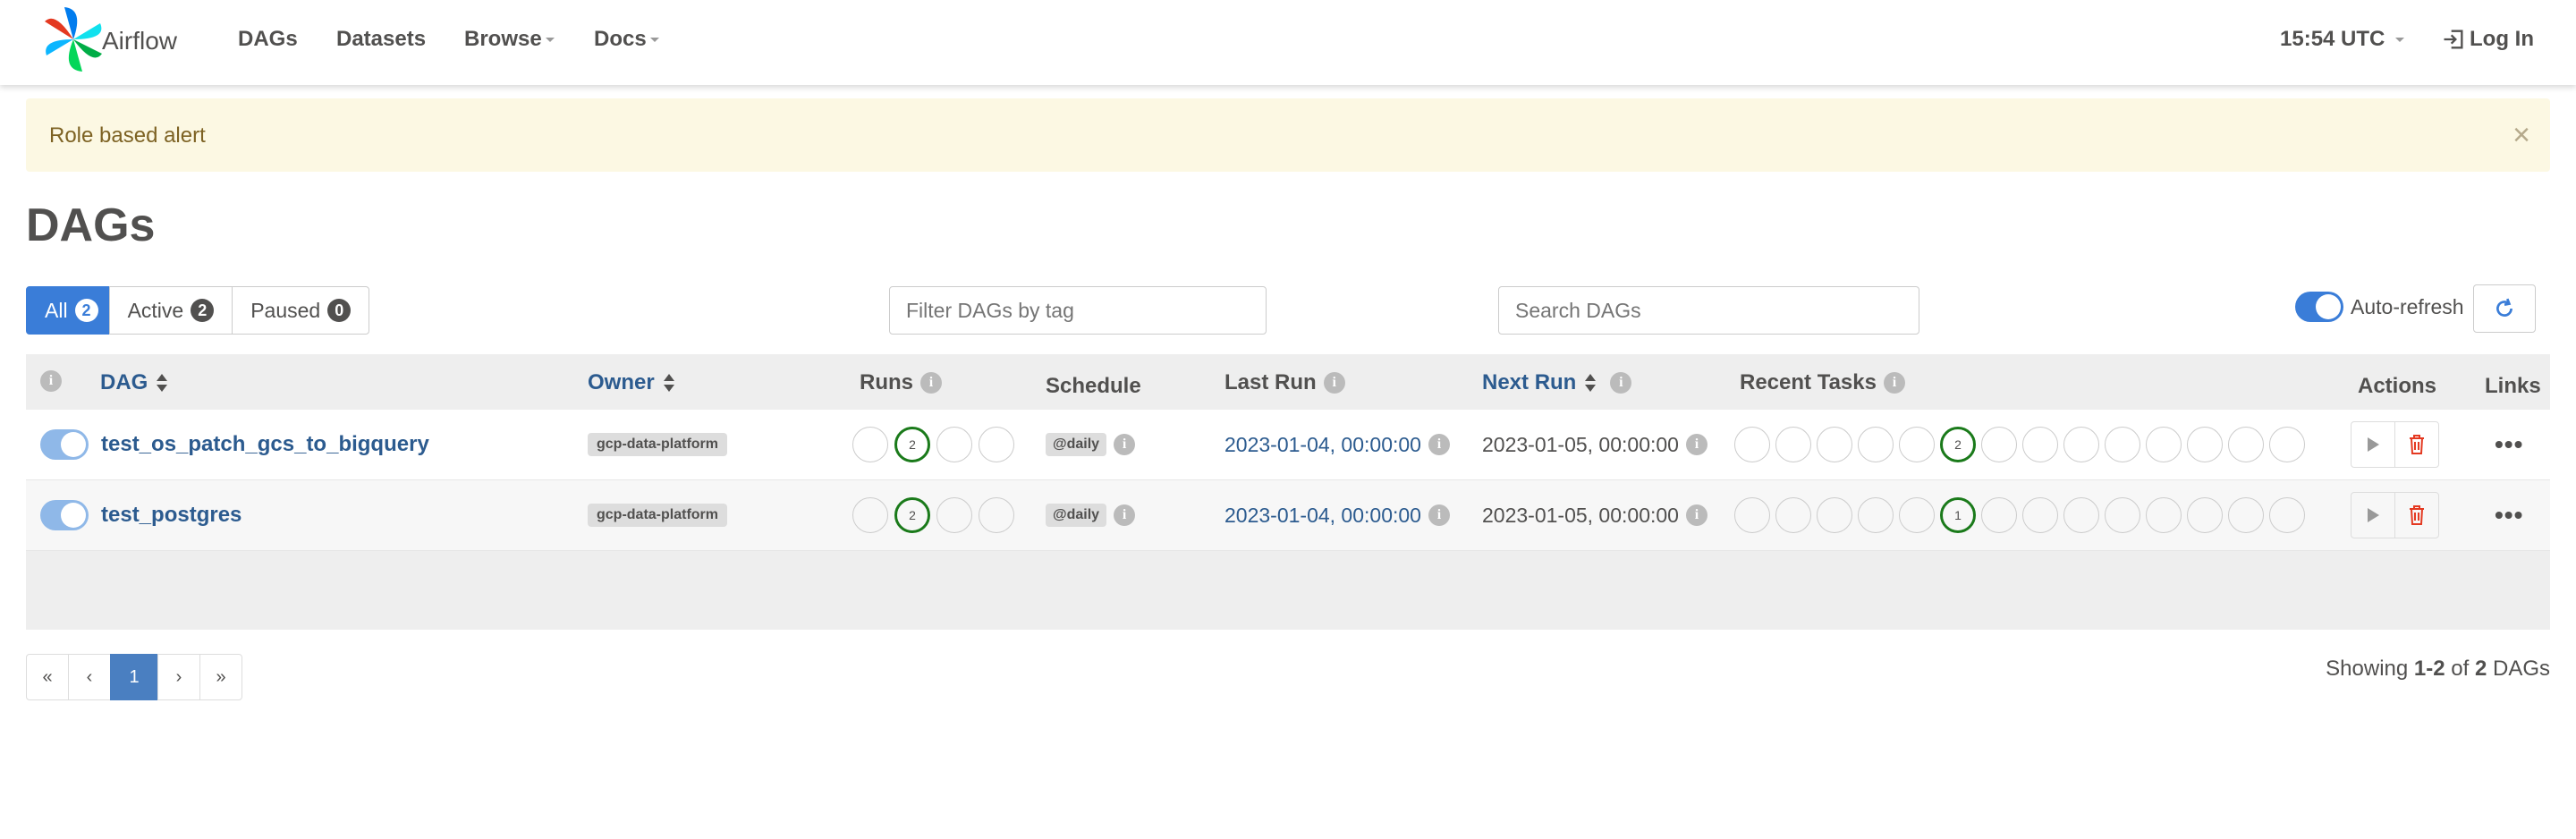  Describe the element at coordinates (265, 444) in the screenshot. I see `dag-link: test_os_patch_gcs_to_bigquery` at that location.